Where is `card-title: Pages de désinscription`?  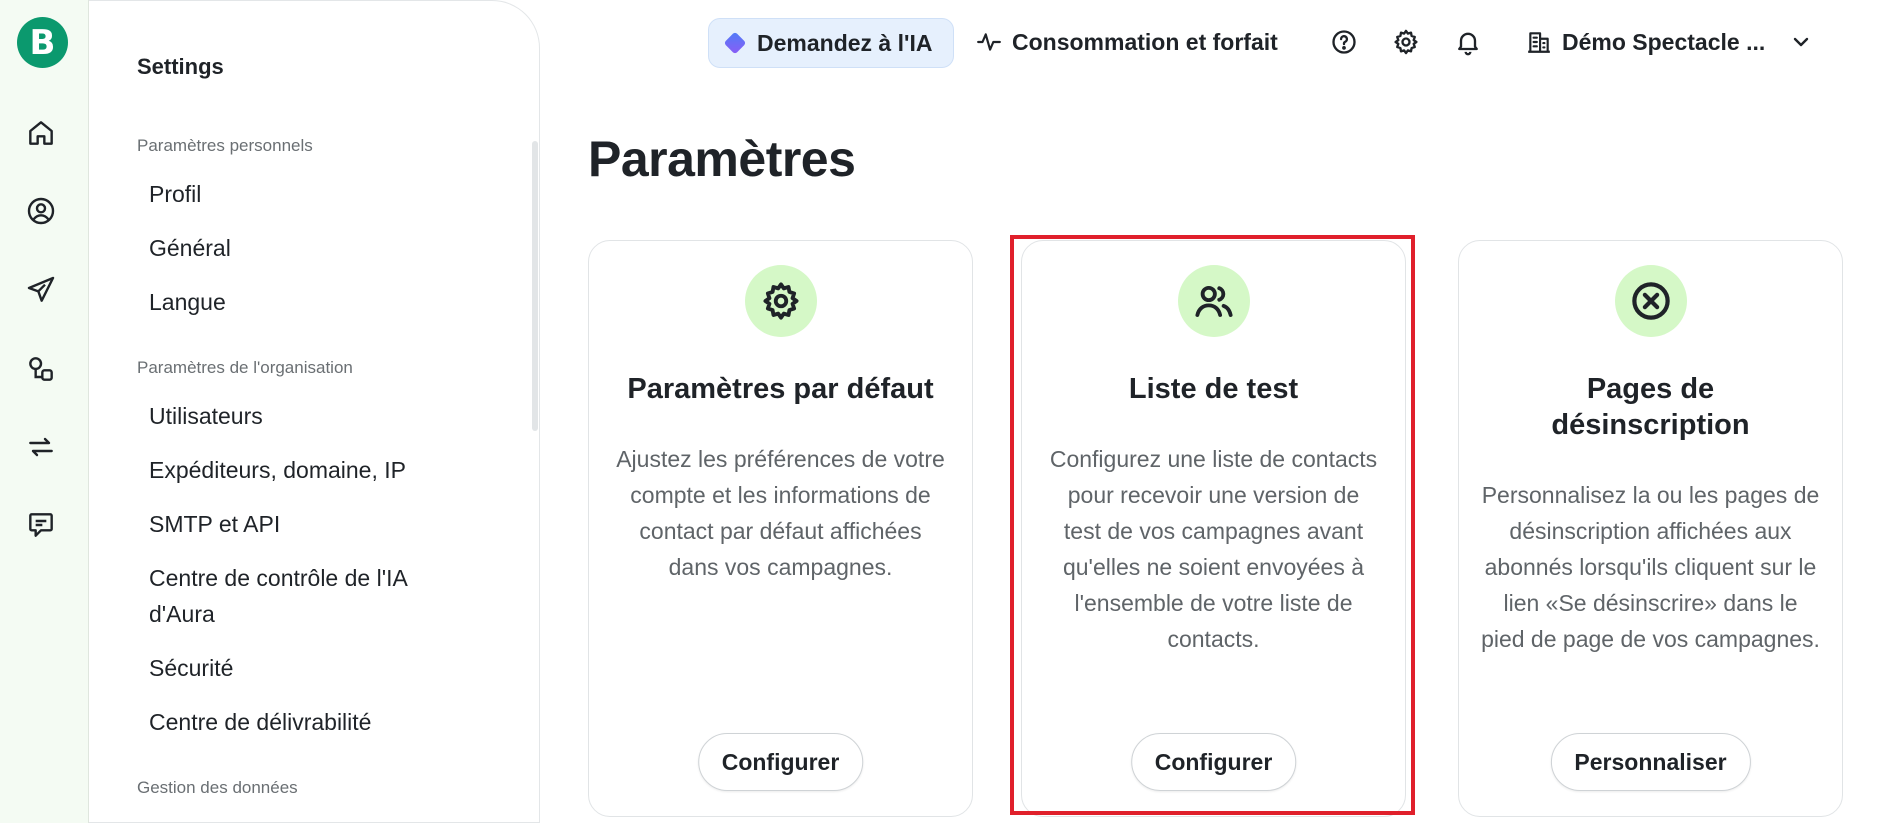
card-title: Pages de désinscription is located at coordinates (1650, 407).